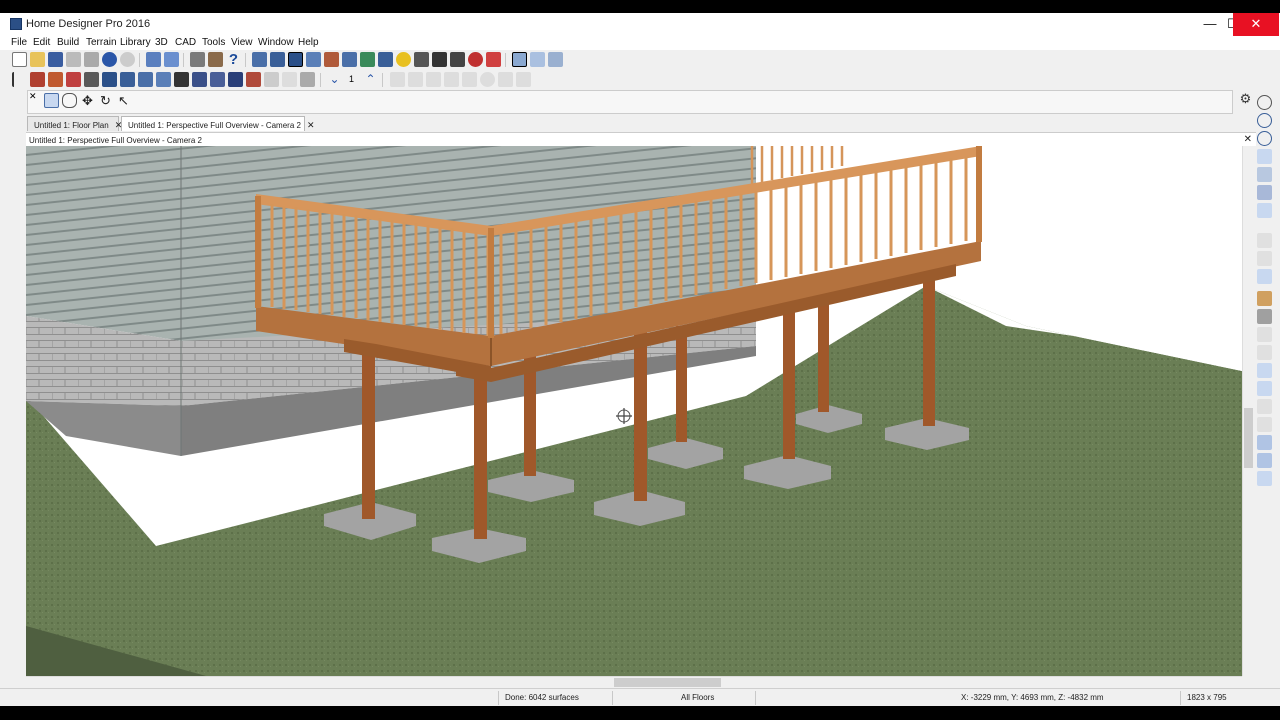 This screenshot has width=1280, height=720. What do you see at coordinates (259, 59) in the screenshot?
I see `camera-icon` at bounding box center [259, 59].